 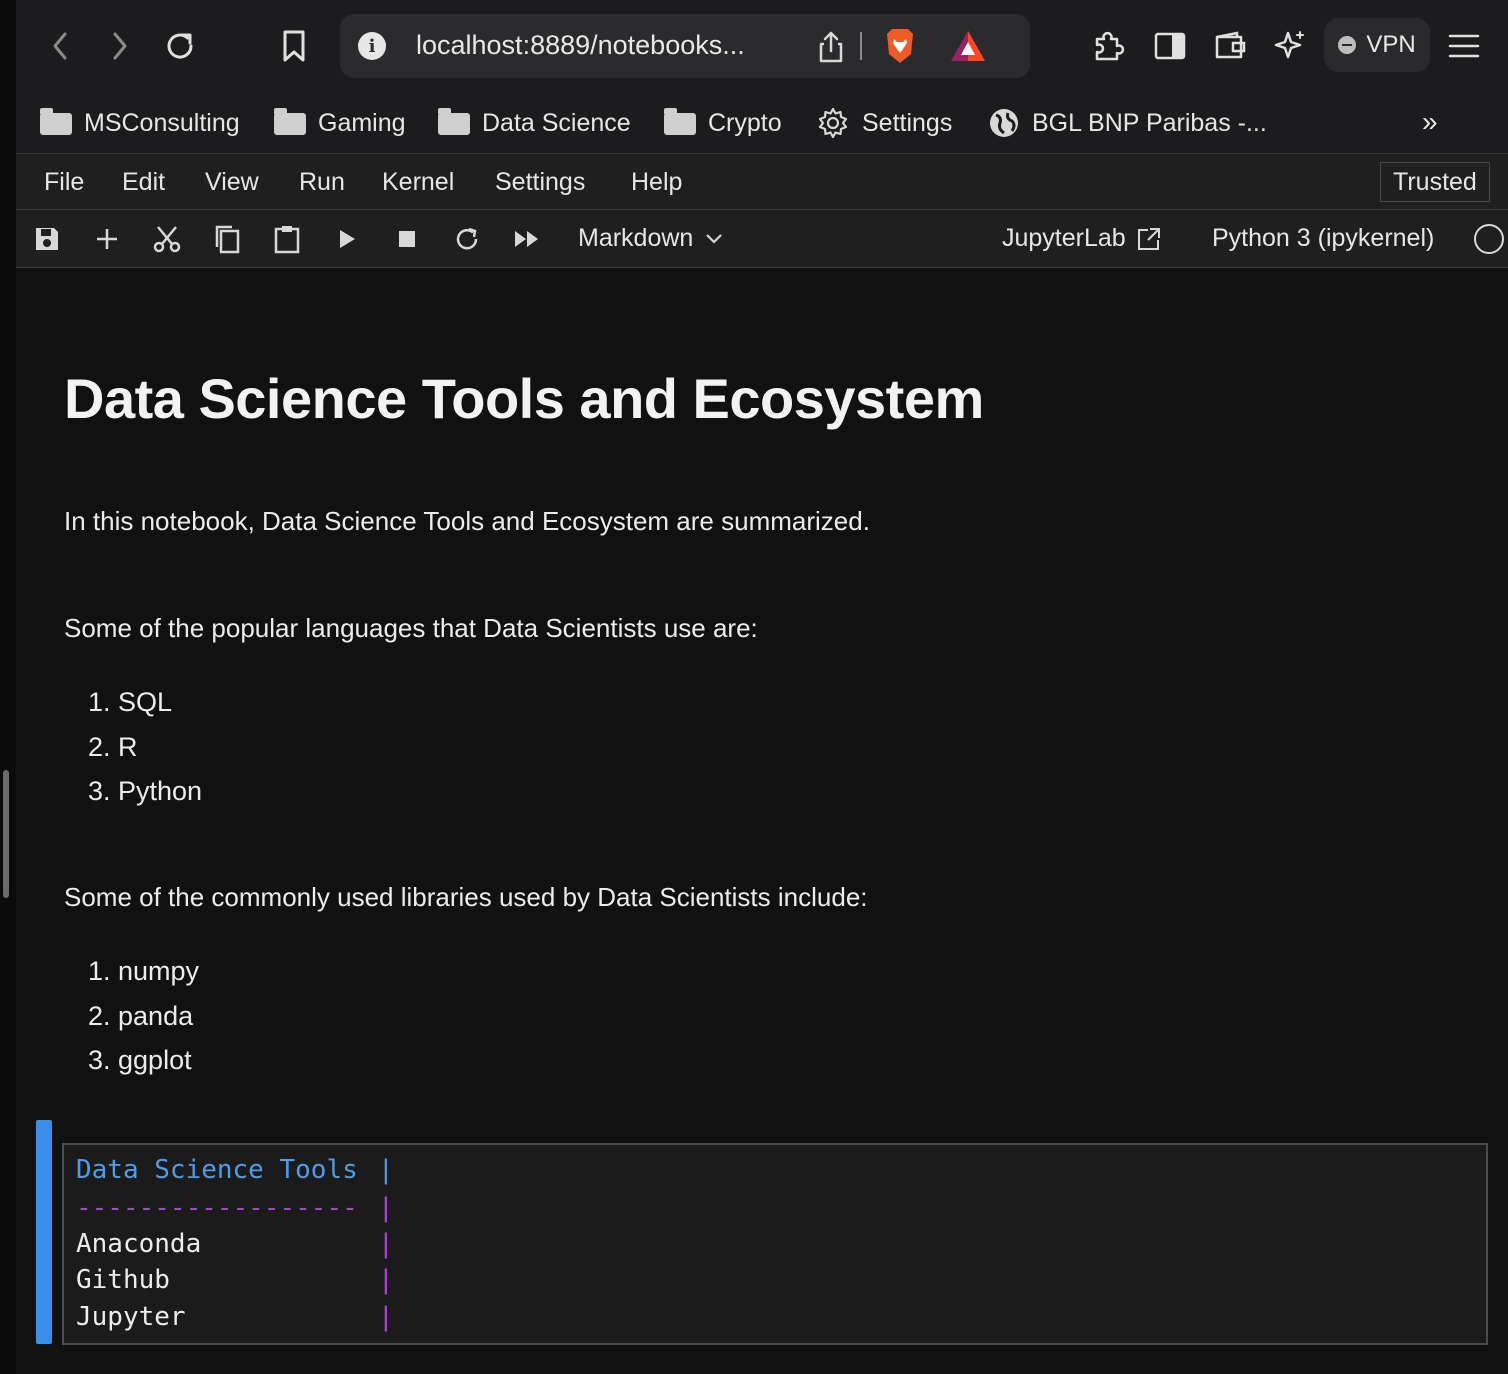 What do you see at coordinates (723, 123) in the screenshot?
I see `bookmark-folder-crypto: Crypto` at bounding box center [723, 123].